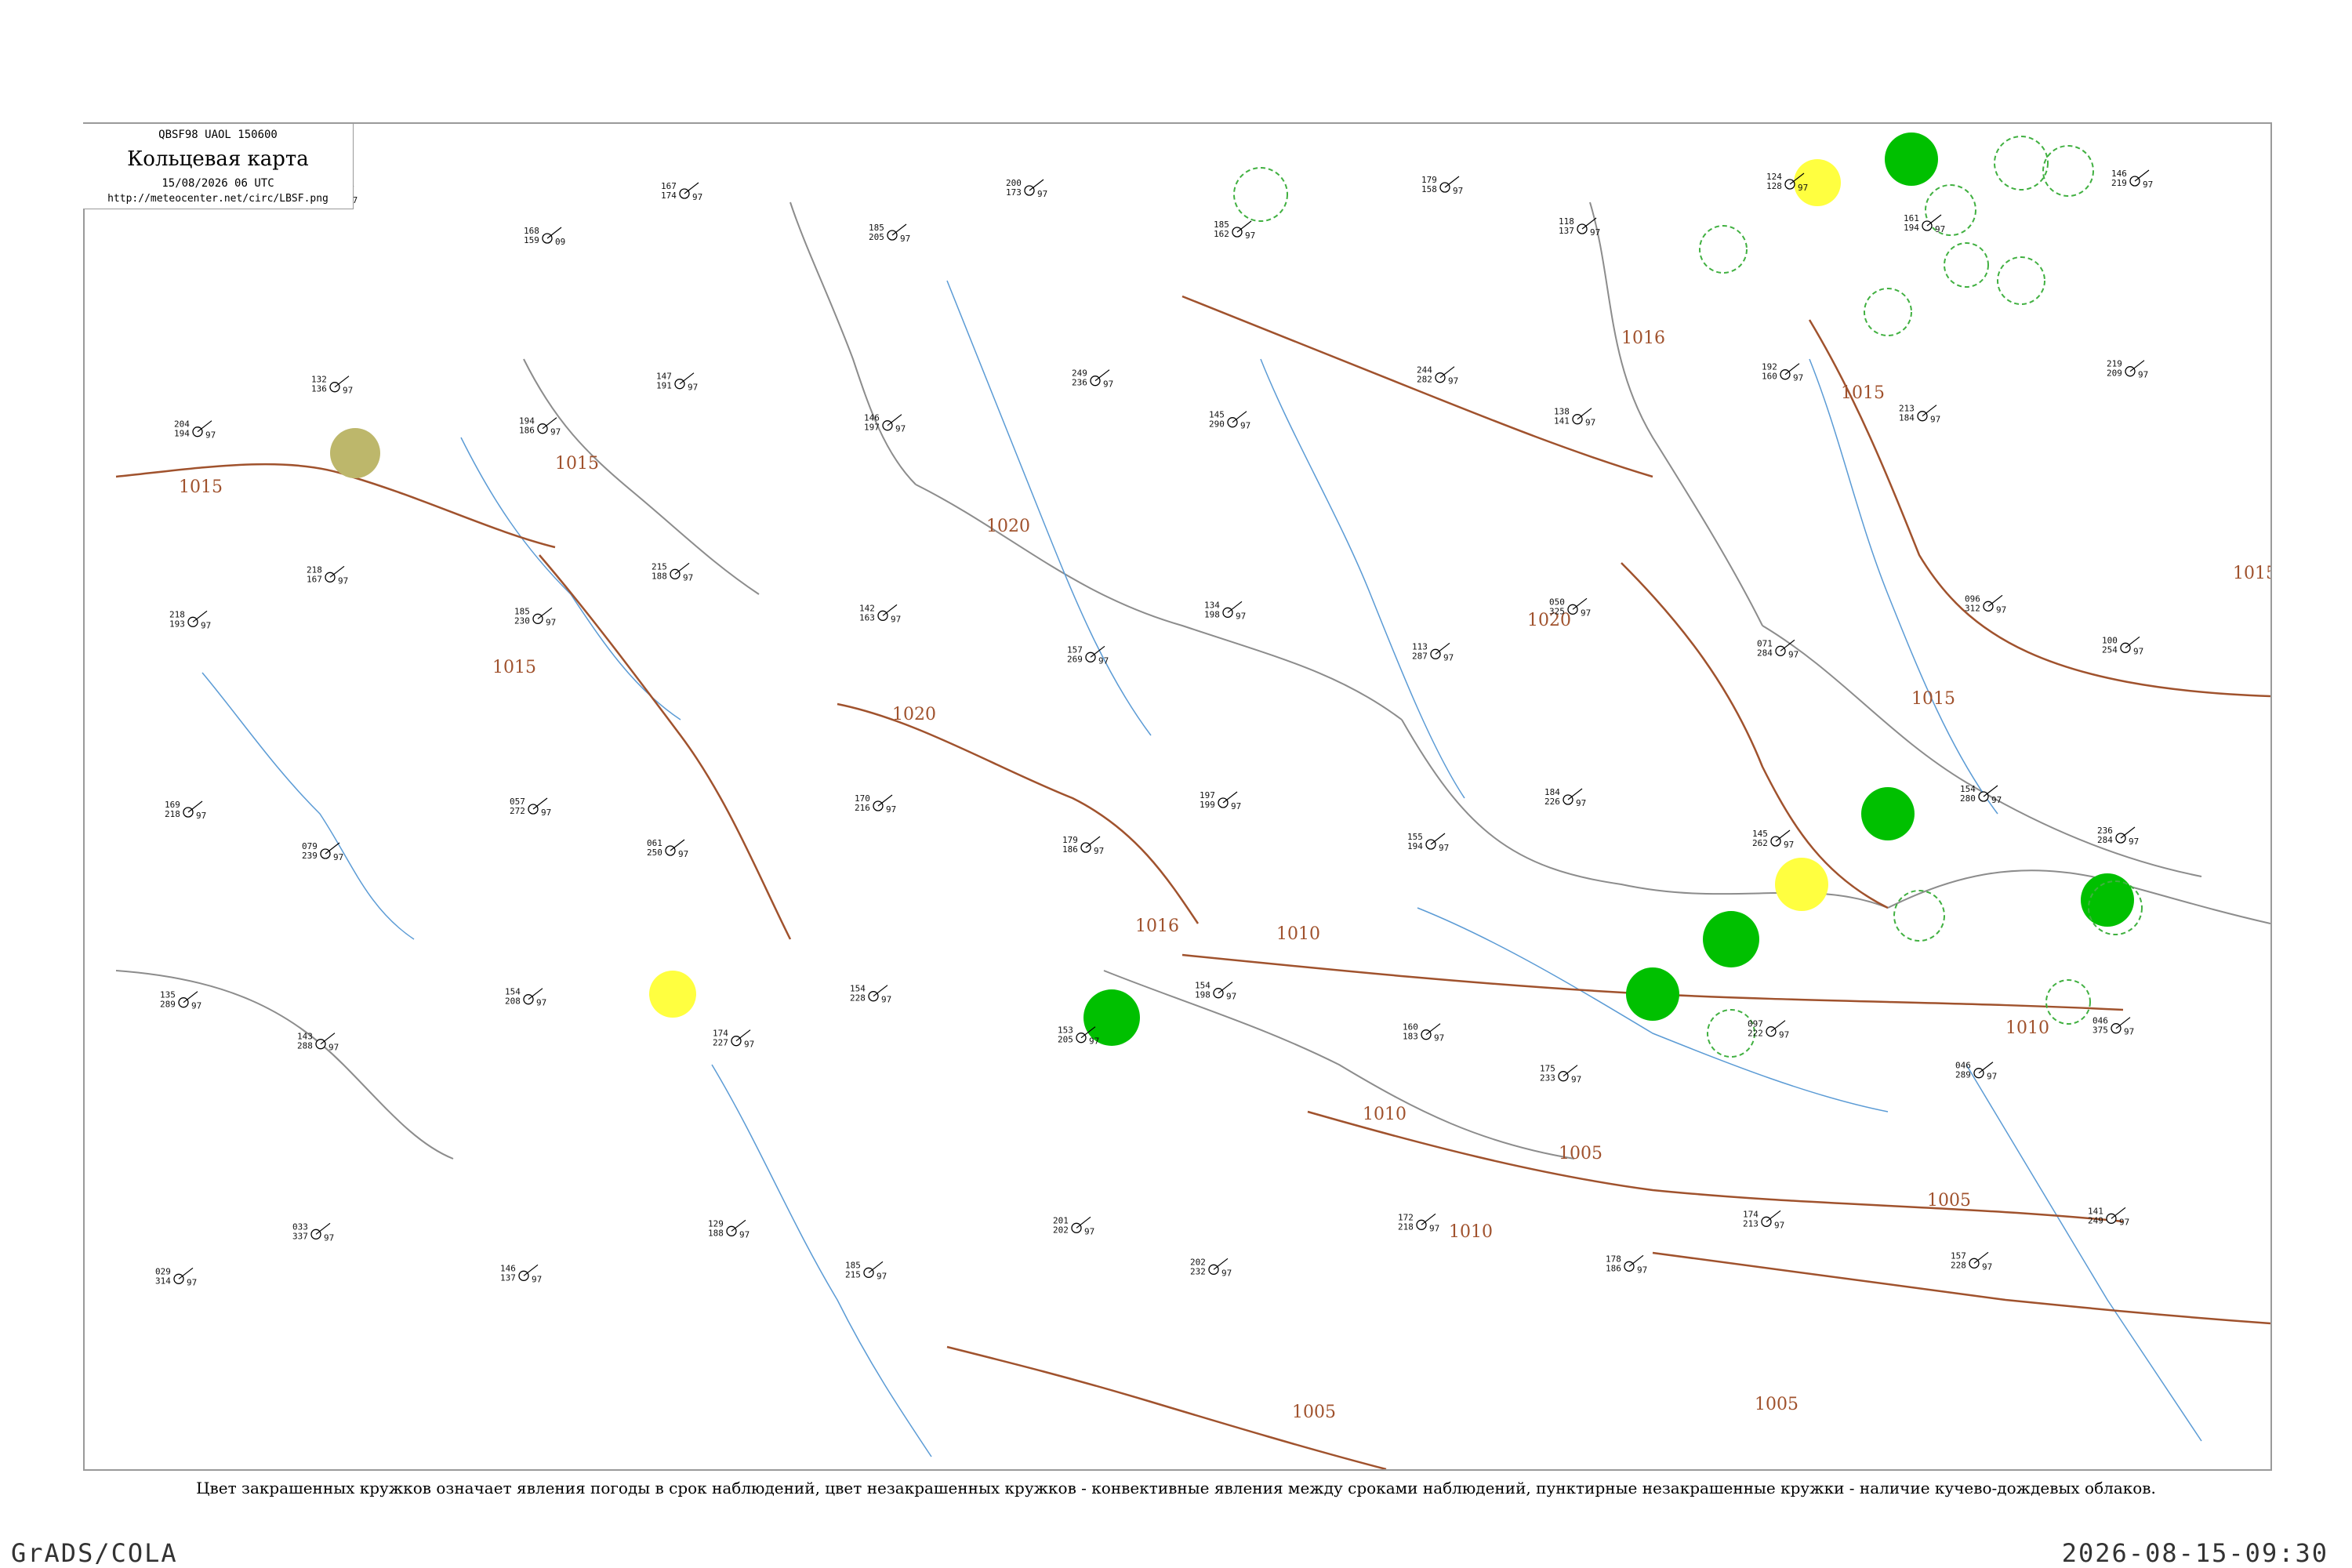 The height and width of the screenshot is (1568, 2352). I want to click on station-plot: 154280 97, so click(1981, 794).